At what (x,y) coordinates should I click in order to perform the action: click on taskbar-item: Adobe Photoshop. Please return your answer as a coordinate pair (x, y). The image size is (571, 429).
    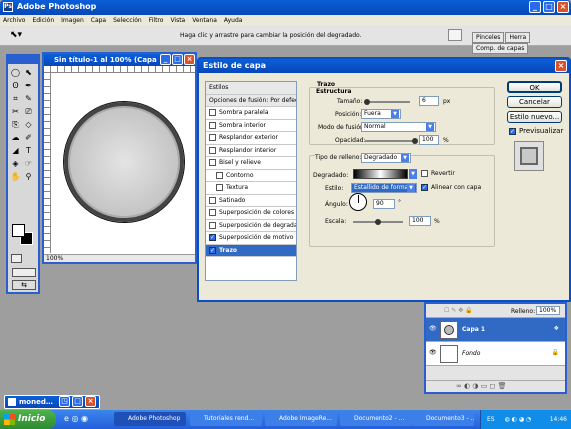
    Looking at the image, I should click on (150, 419).